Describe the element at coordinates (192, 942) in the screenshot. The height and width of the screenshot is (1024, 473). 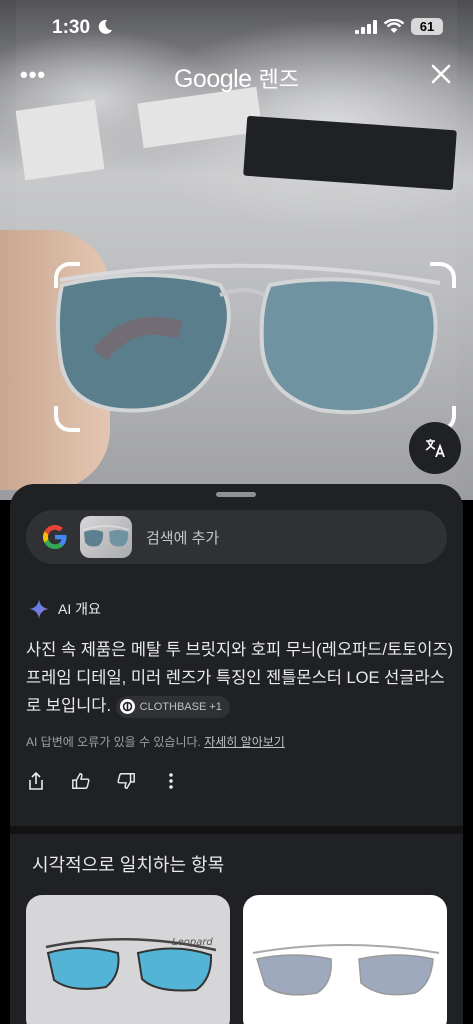
I see `watermark: Leopard` at that location.